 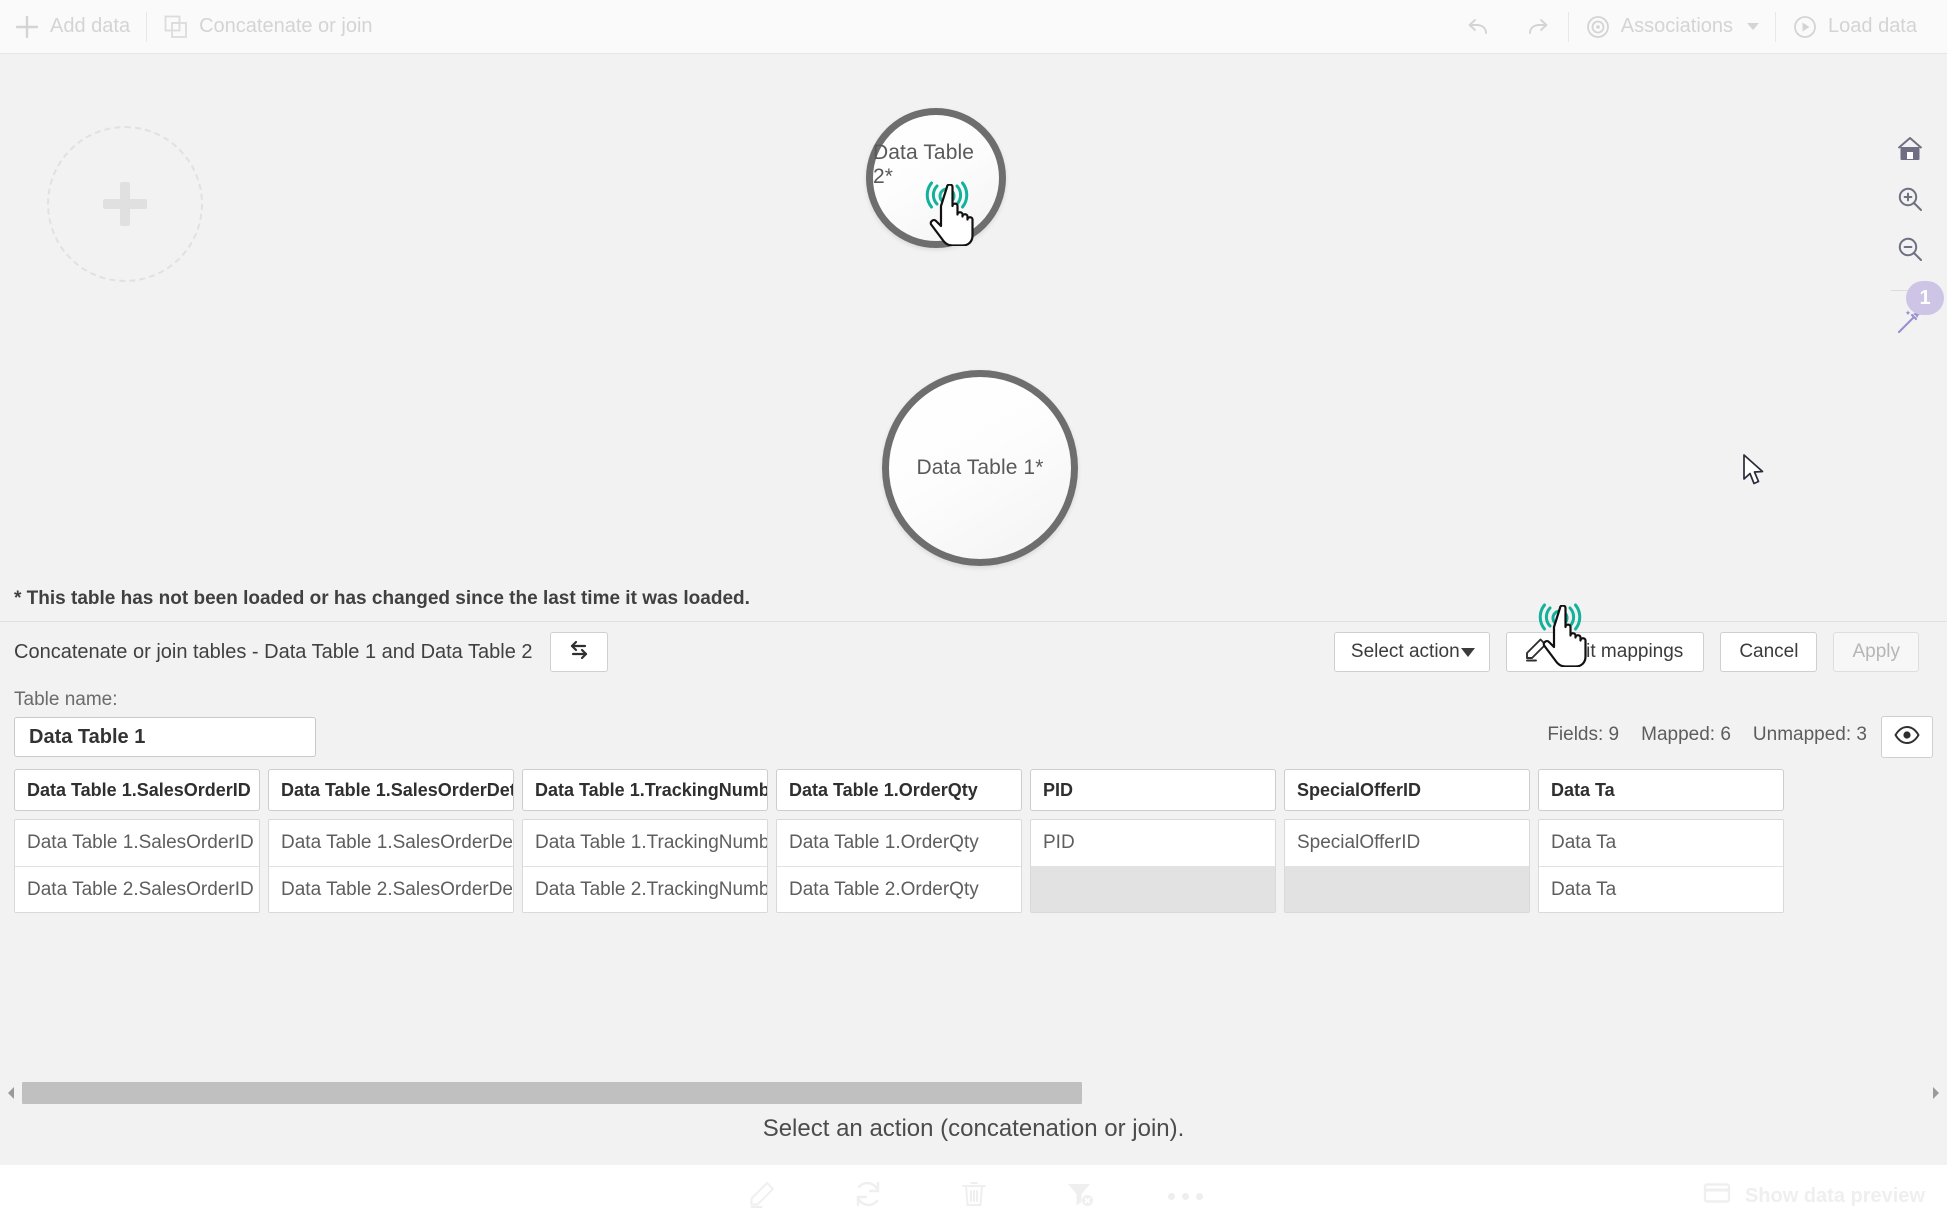 What do you see at coordinates (1805, 27) in the screenshot?
I see `play-circle-icon` at bounding box center [1805, 27].